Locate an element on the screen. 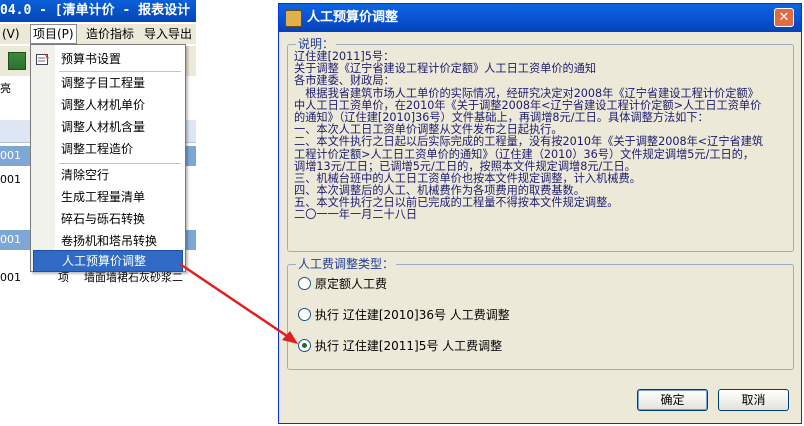 This screenshot has width=804, height=426. menu-item-generate-bill: 生成工程量清单 is located at coordinates (108, 197).